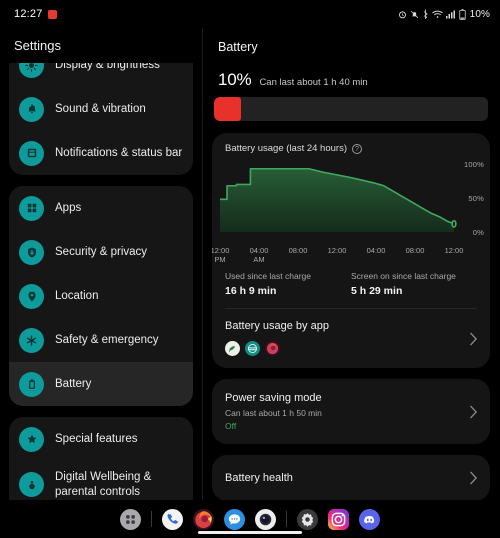 This screenshot has height=538, width=500. What do you see at coordinates (286, 148) in the screenshot?
I see `chart-title: Battery usage (last 24 hours)` at bounding box center [286, 148].